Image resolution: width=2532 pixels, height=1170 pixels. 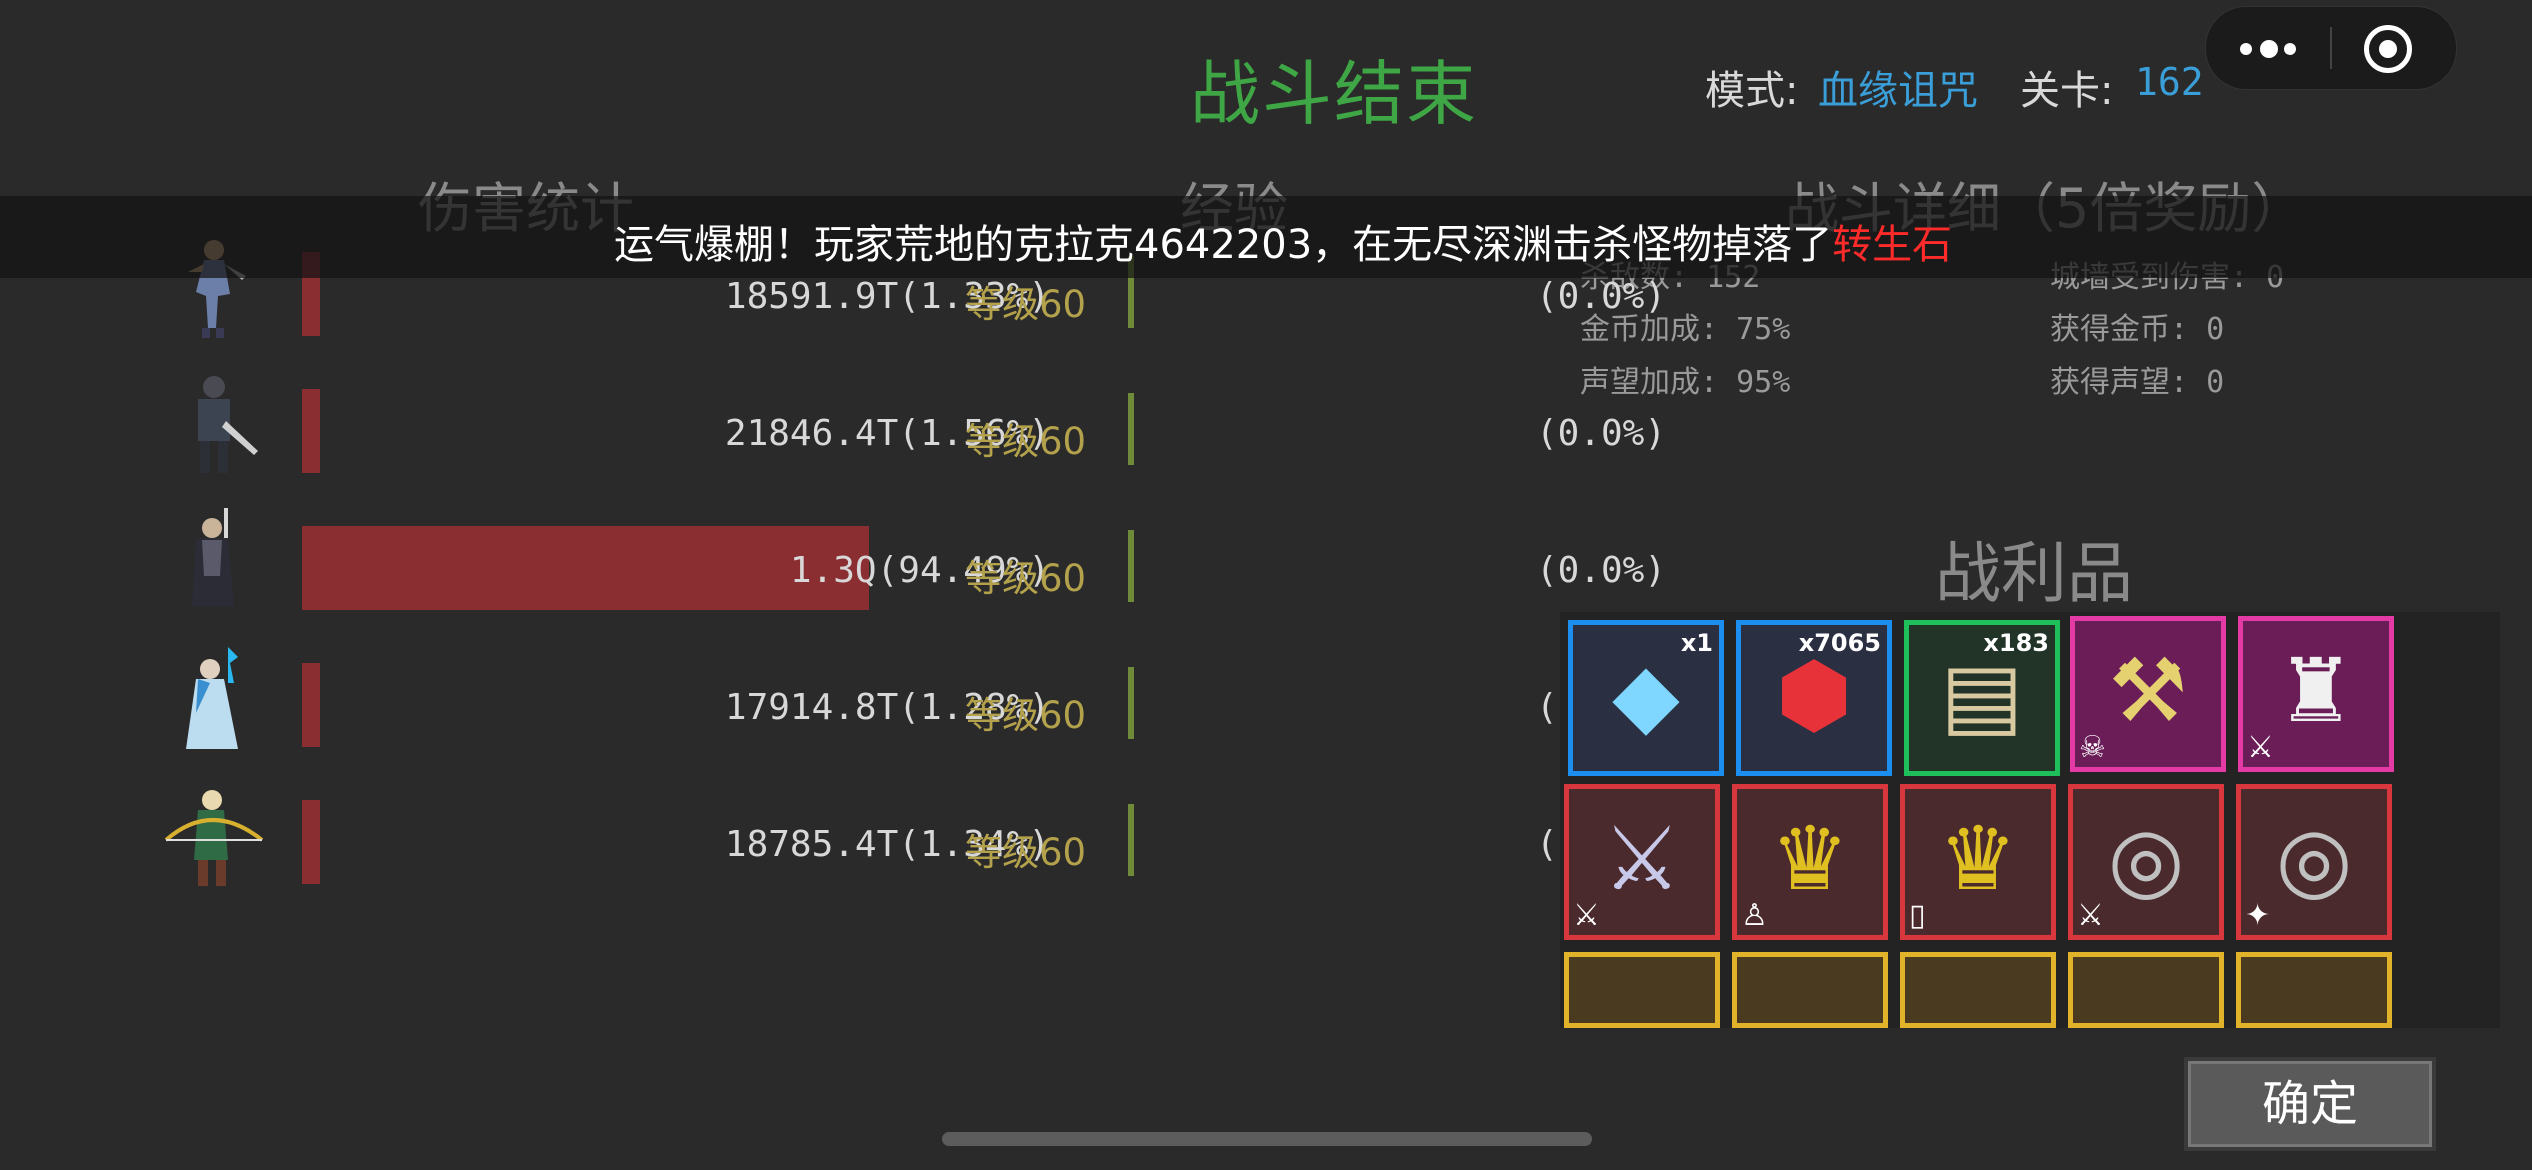 I want to click on damage-value: 1.3Q(94.49%), so click(x=919, y=570).